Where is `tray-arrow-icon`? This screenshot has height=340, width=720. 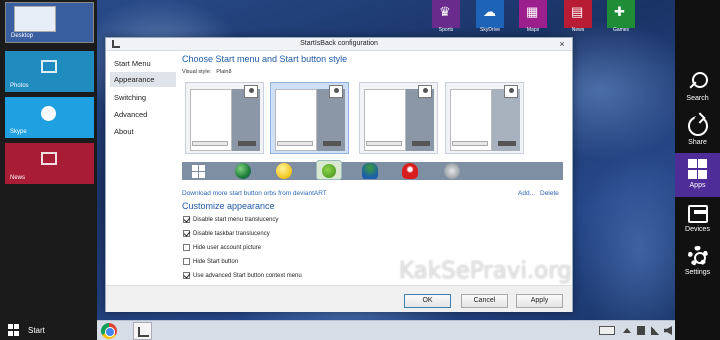 tray-arrow-icon is located at coordinates (627, 330).